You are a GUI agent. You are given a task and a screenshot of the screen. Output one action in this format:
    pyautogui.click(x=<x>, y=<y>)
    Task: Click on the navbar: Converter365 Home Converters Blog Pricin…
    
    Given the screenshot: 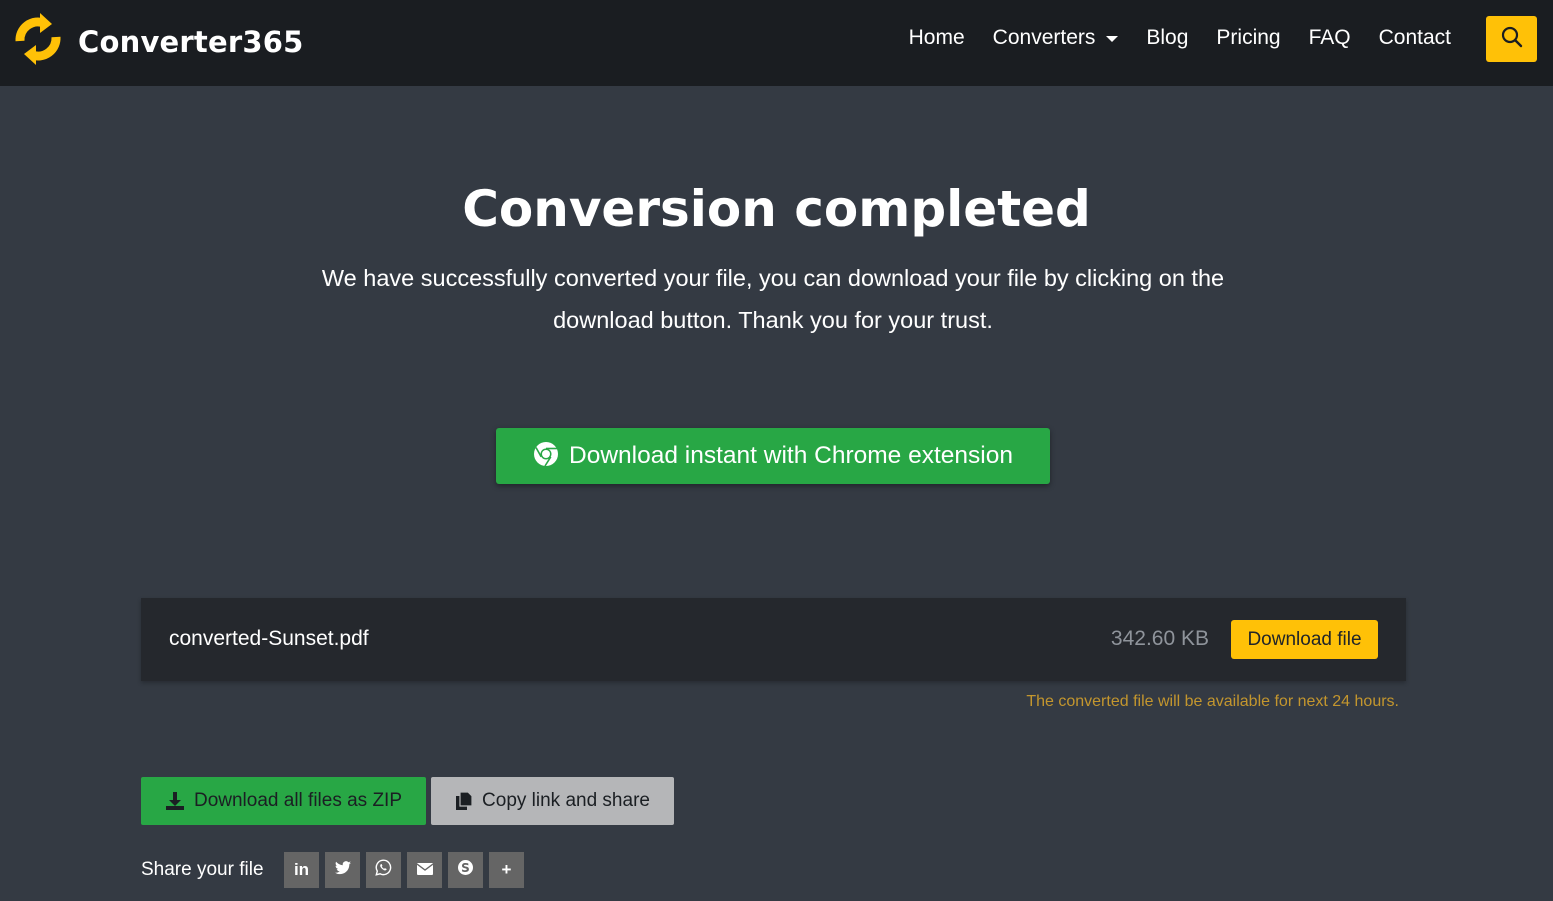 What is the action you would take?
    pyautogui.click(x=776, y=43)
    